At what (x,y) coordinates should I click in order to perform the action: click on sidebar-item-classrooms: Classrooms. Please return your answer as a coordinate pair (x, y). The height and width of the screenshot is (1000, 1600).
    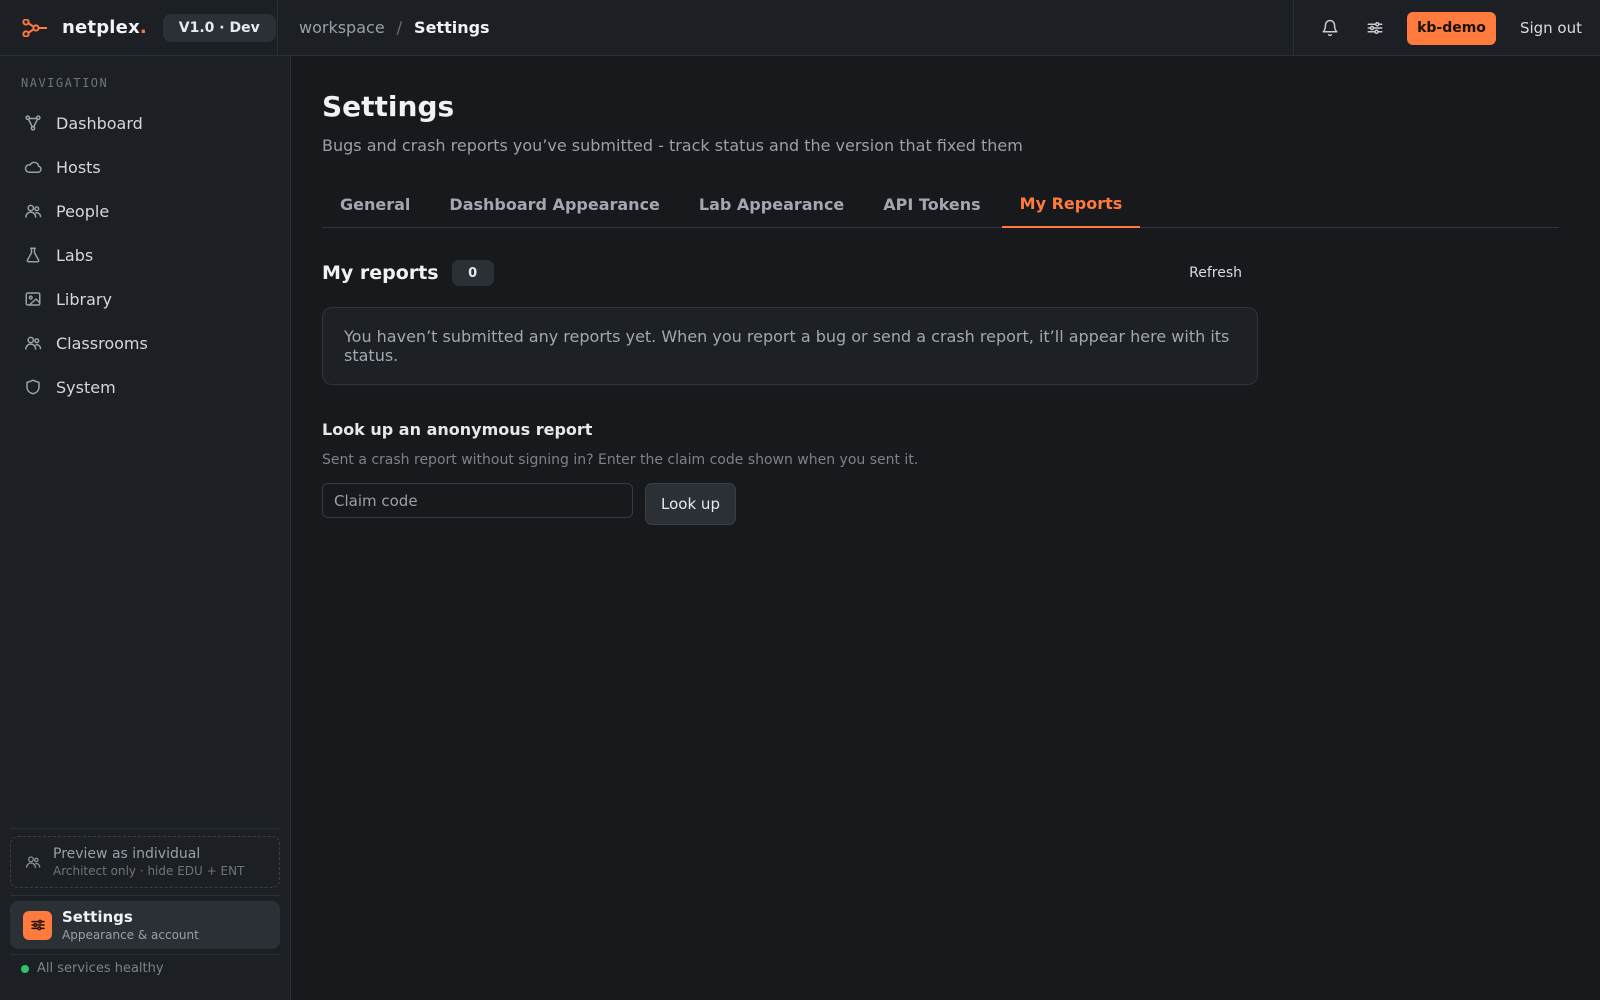
    Looking at the image, I should click on (145, 343).